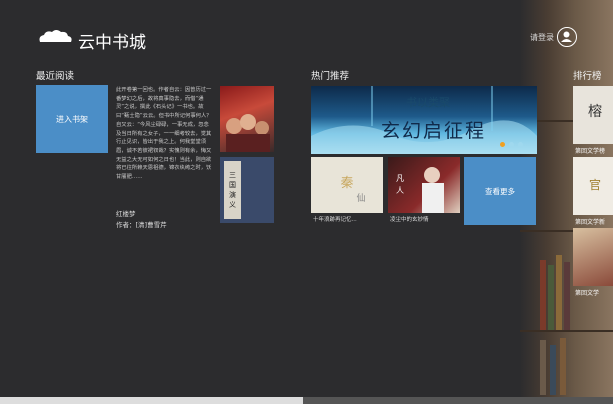 The image size is (613, 404). What do you see at coordinates (587, 293) in the screenshot?
I see `rank-caption-3: 第回文学` at bounding box center [587, 293].